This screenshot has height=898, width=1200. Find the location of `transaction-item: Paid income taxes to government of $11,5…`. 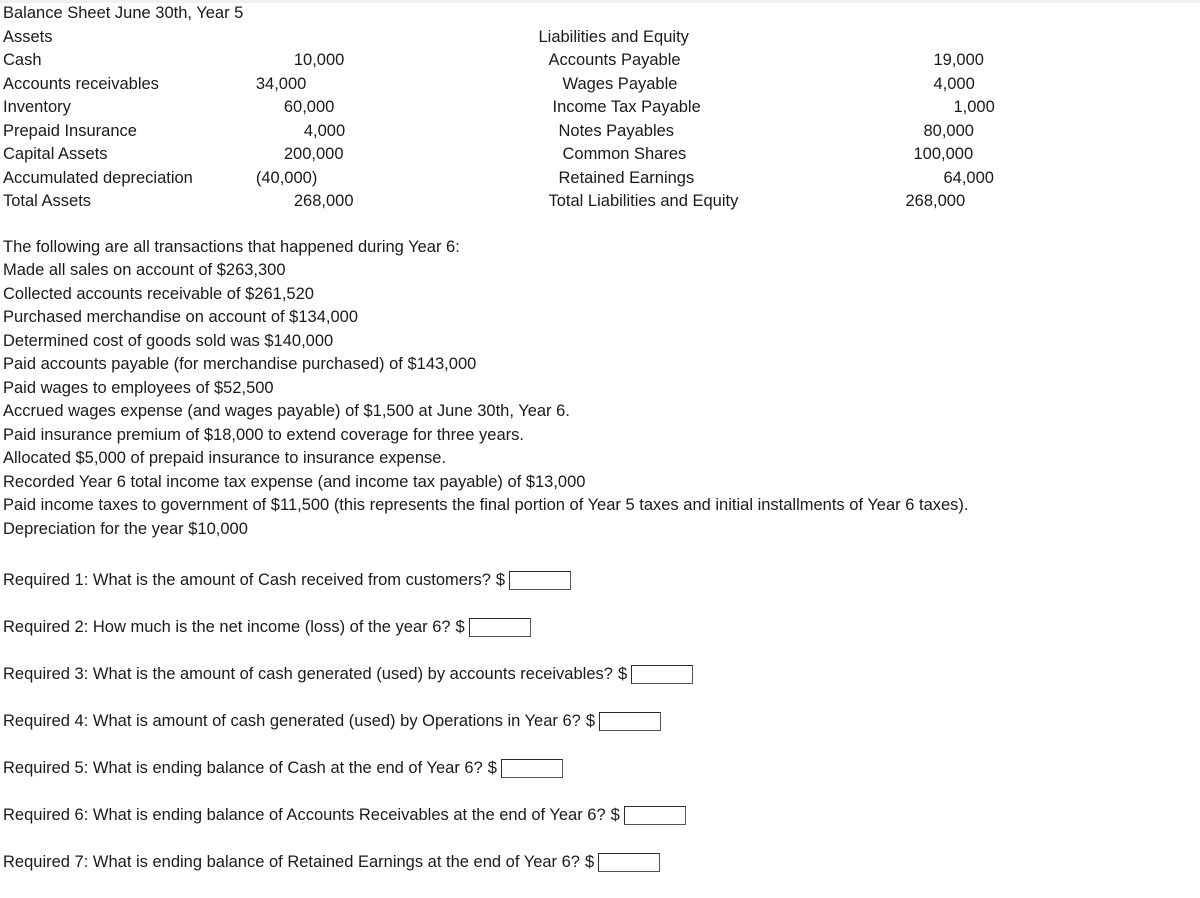

transaction-item: Paid income taxes to government of $11,5… is located at coordinates (486, 505).